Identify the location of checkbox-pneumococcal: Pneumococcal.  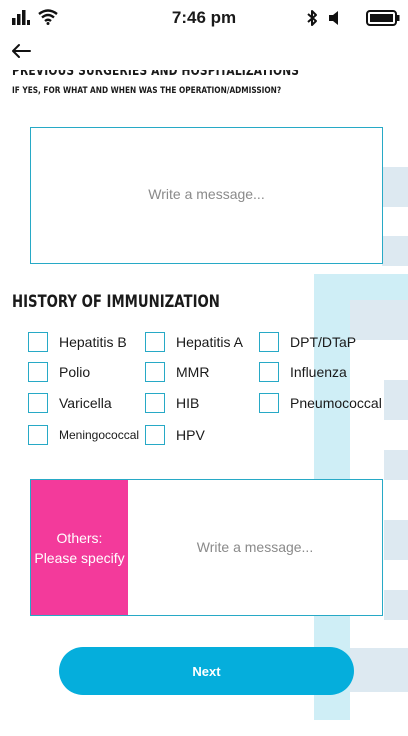
(320, 403).